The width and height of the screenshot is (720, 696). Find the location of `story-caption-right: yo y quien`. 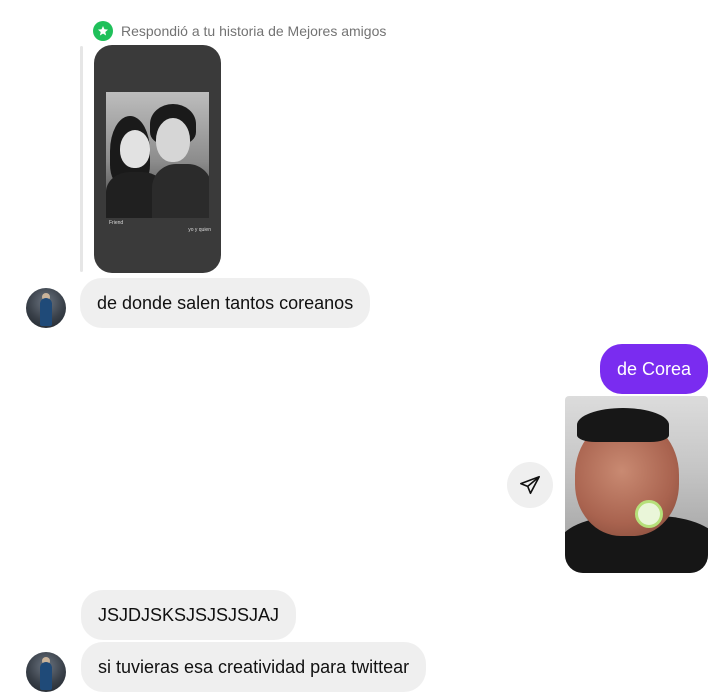

story-caption-right: yo y quien is located at coordinates (199, 230).